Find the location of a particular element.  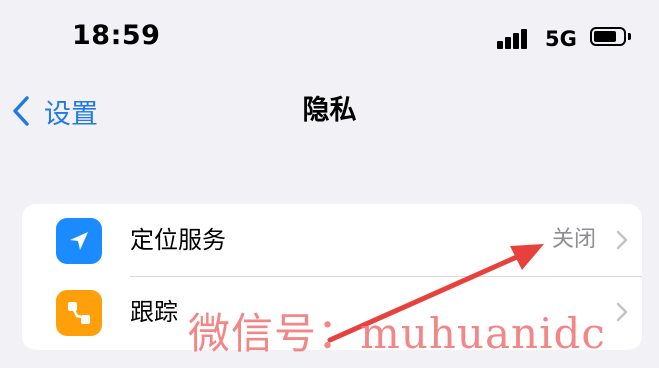

battery-icon is located at coordinates (612, 37).